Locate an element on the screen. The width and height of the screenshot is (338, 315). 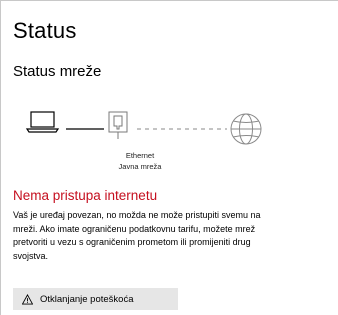
adapter-label: Ethernet is located at coordinates (140, 155).